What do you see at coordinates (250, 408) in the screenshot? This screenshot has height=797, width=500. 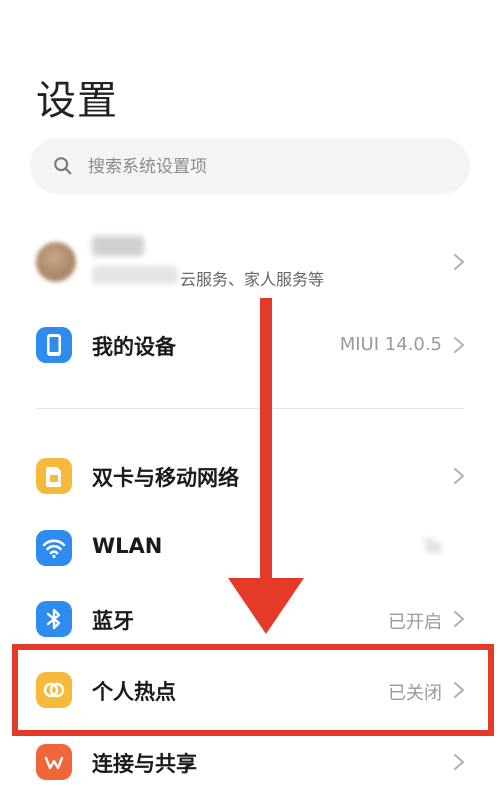 I see `section-divider` at bounding box center [250, 408].